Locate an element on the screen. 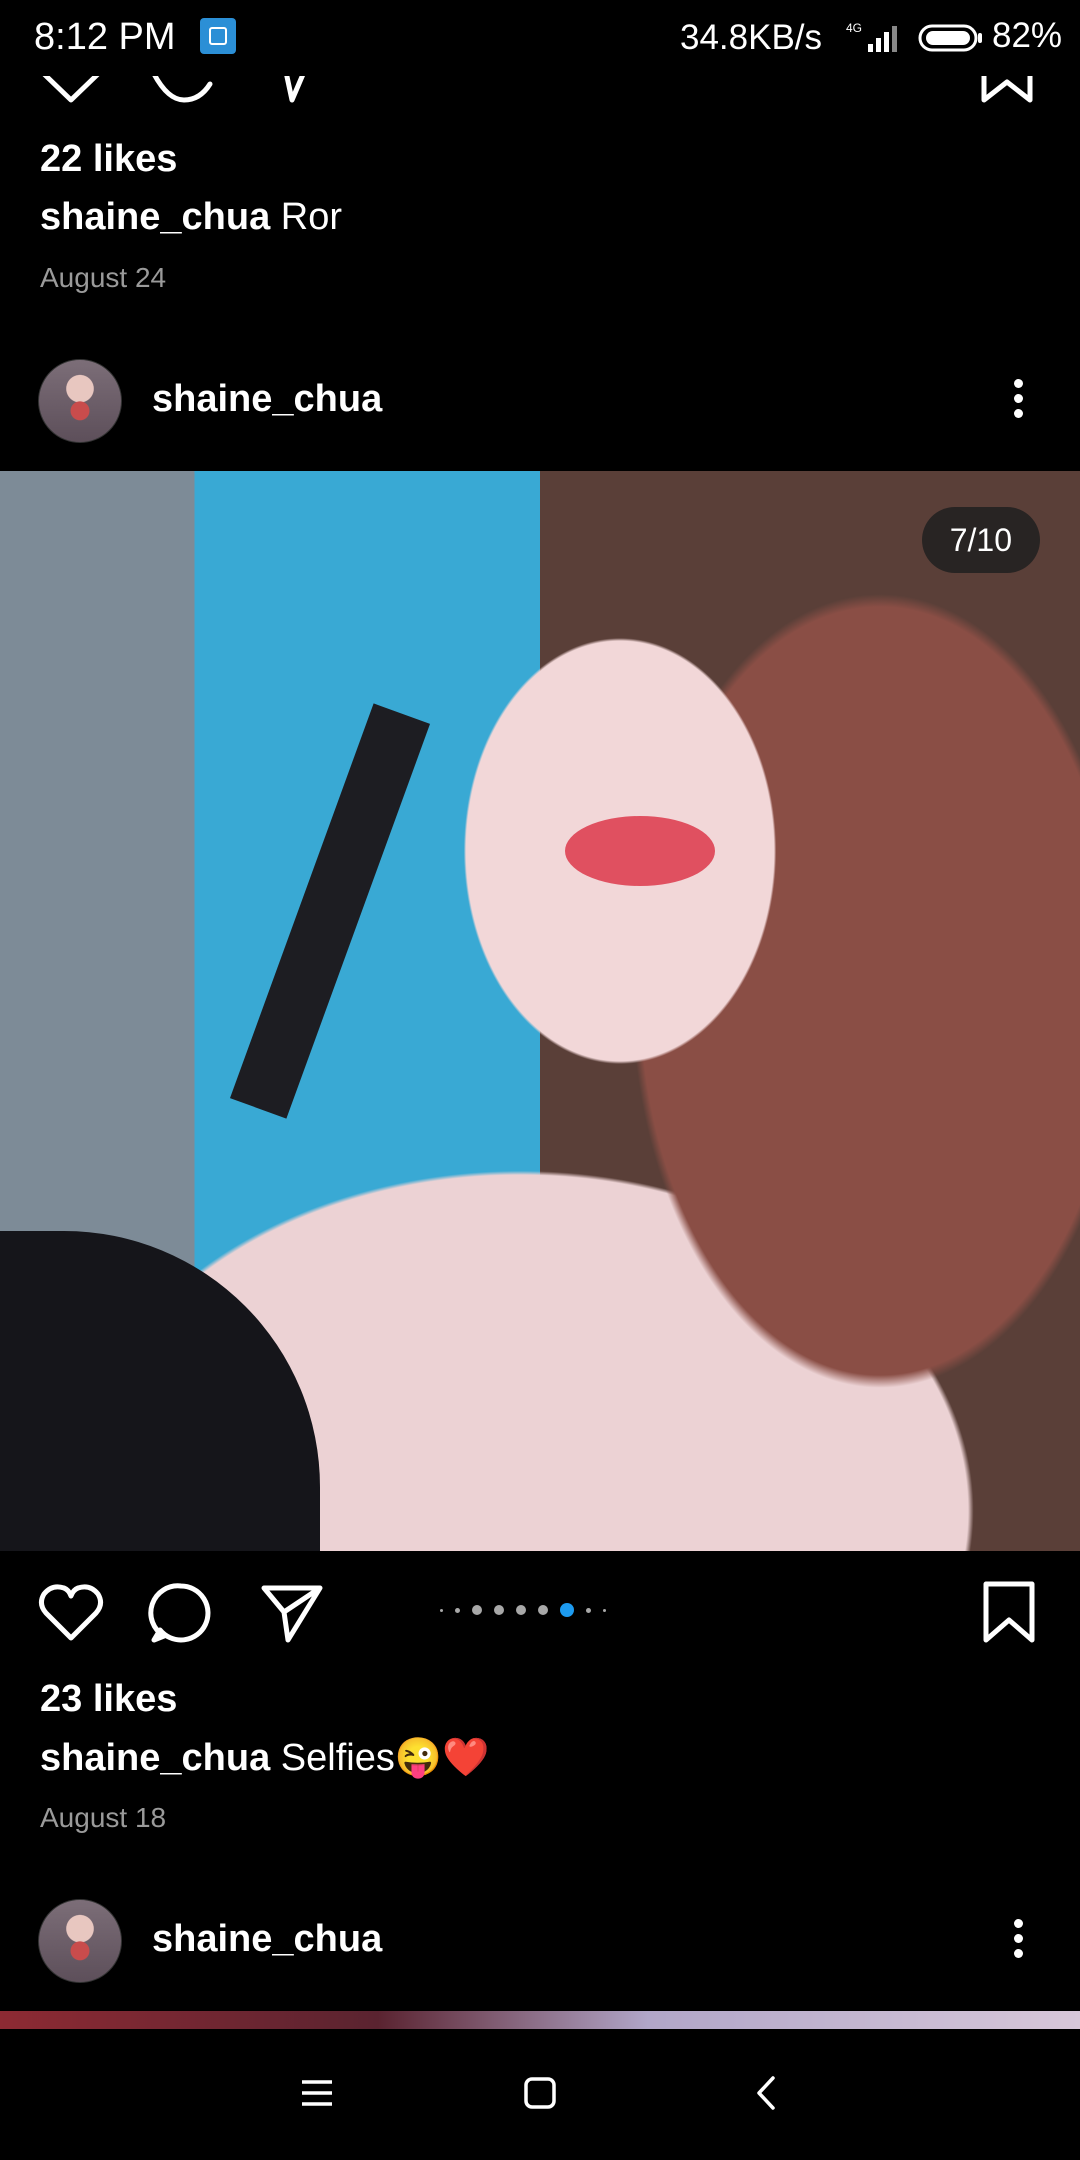 The width and height of the screenshot is (1080, 2160). navigation-bar is located at coordinates (540, 2095).